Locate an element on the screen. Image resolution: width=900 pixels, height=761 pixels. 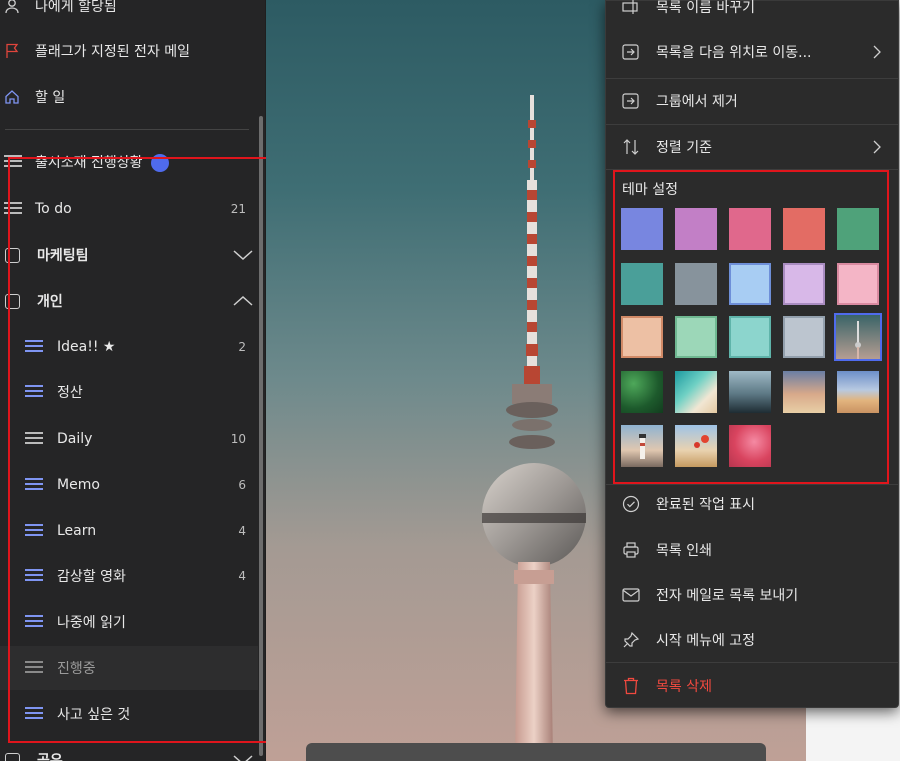
menu-print-list: 목록 인쇄 is located at coordinates (752, 550).